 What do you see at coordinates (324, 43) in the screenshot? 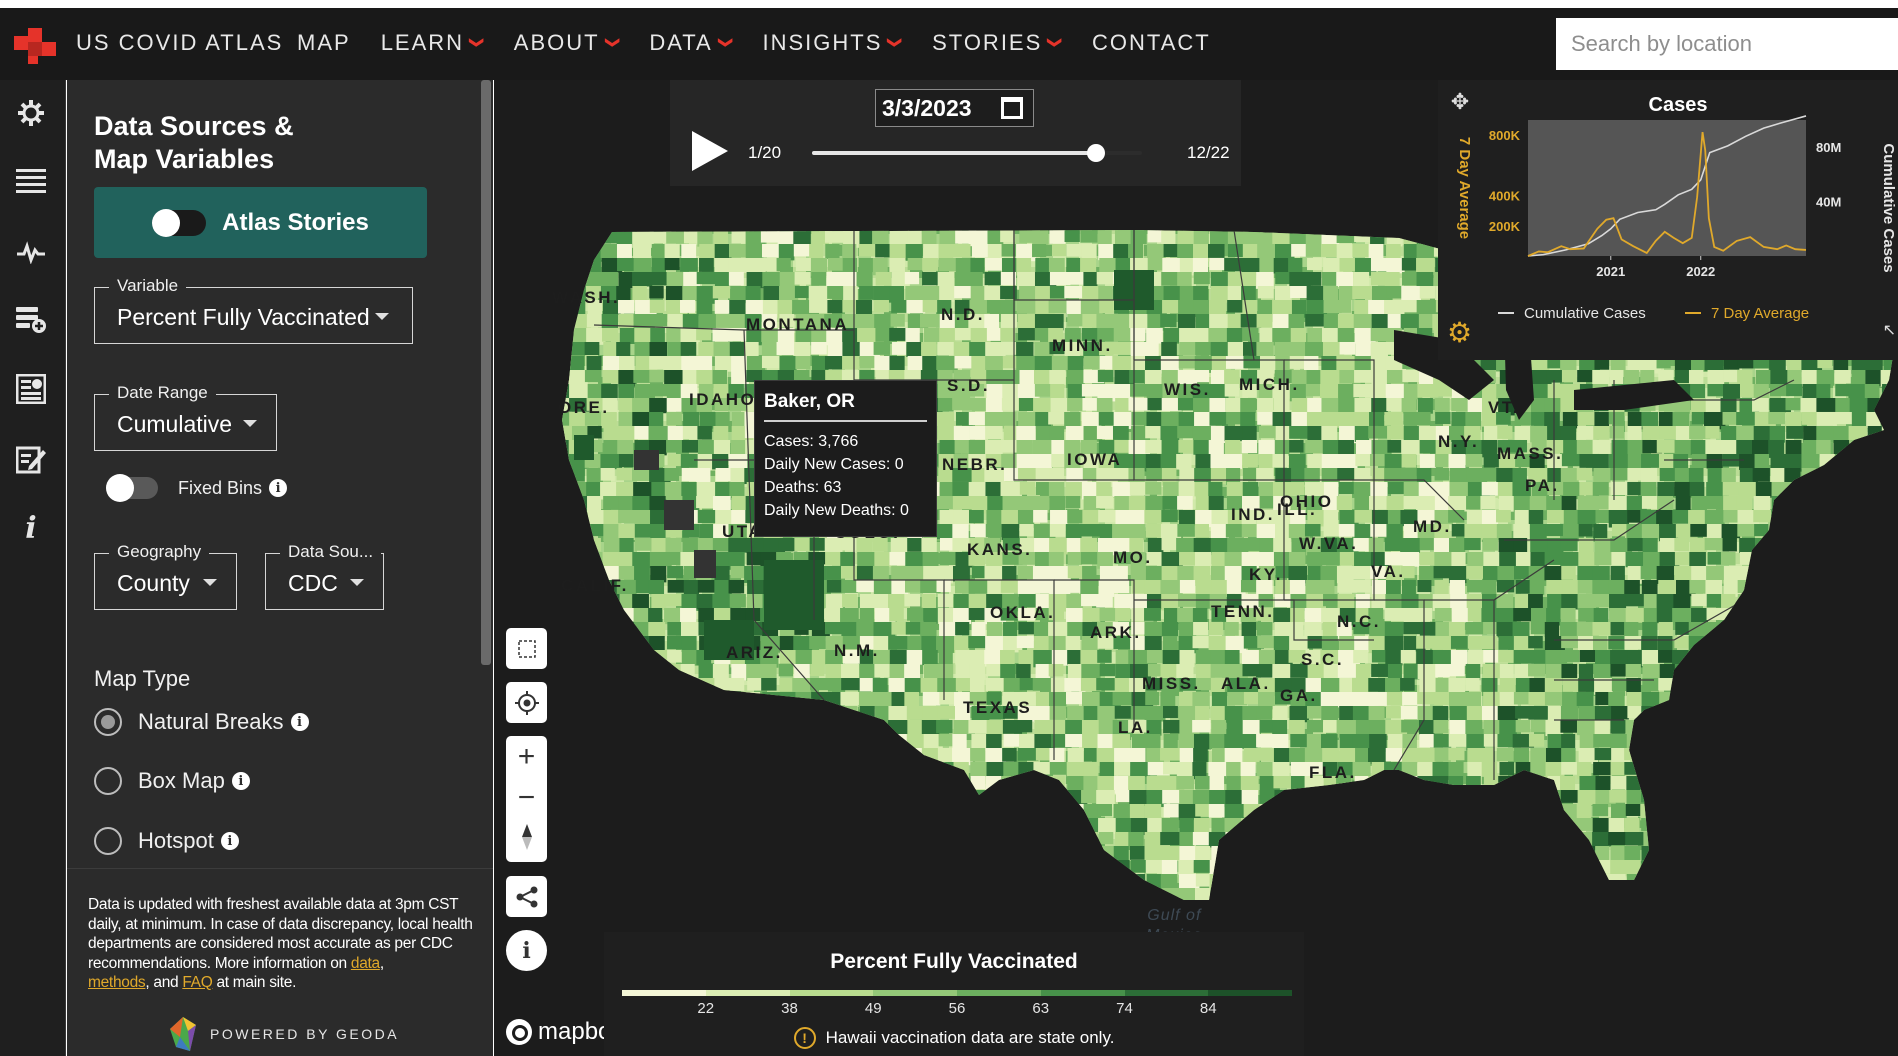
I see `nav-map: MAP` at bounding box center [324, 43].